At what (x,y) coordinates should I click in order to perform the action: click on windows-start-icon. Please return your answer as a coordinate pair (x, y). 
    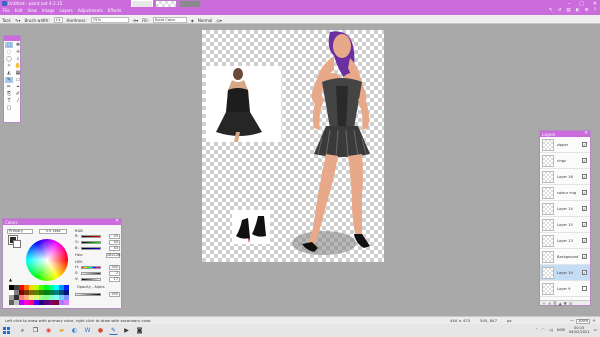
    Looking at the image, I should click on (6, 330).